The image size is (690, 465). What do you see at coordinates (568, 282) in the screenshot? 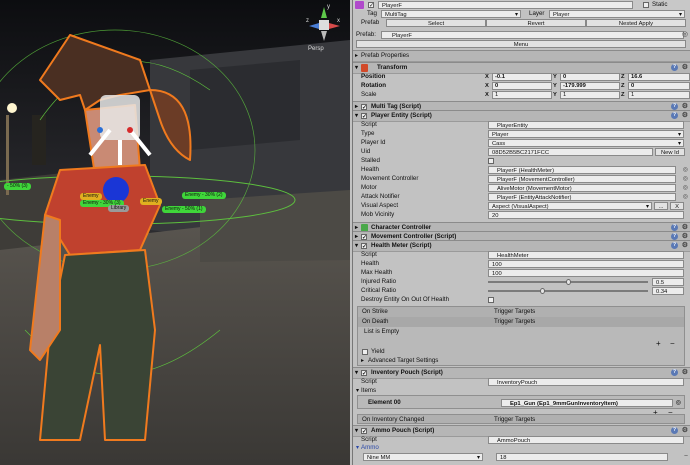
I see `injured-ratio-knob` at bounding box center [568, 282].